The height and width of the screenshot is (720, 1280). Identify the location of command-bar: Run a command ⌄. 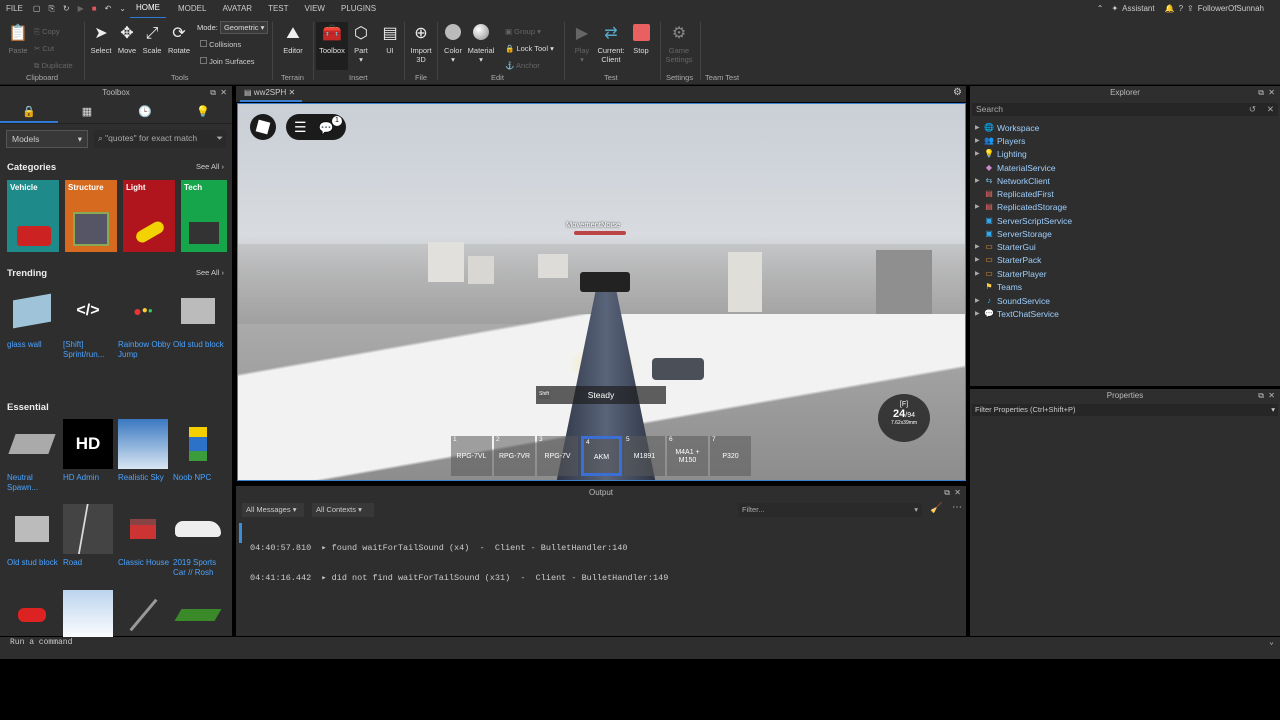
(640, 643).